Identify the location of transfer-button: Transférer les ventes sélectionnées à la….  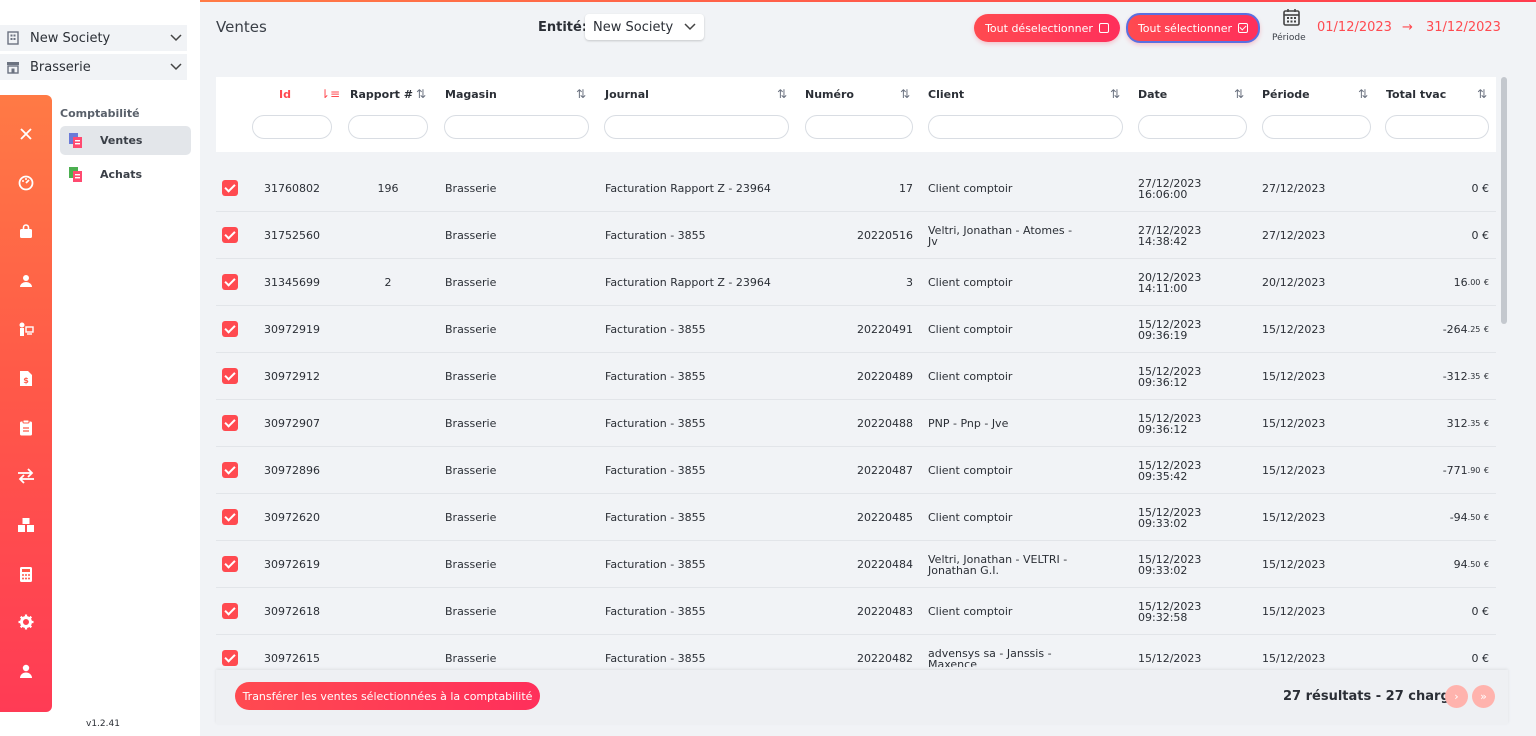
(387, 696).